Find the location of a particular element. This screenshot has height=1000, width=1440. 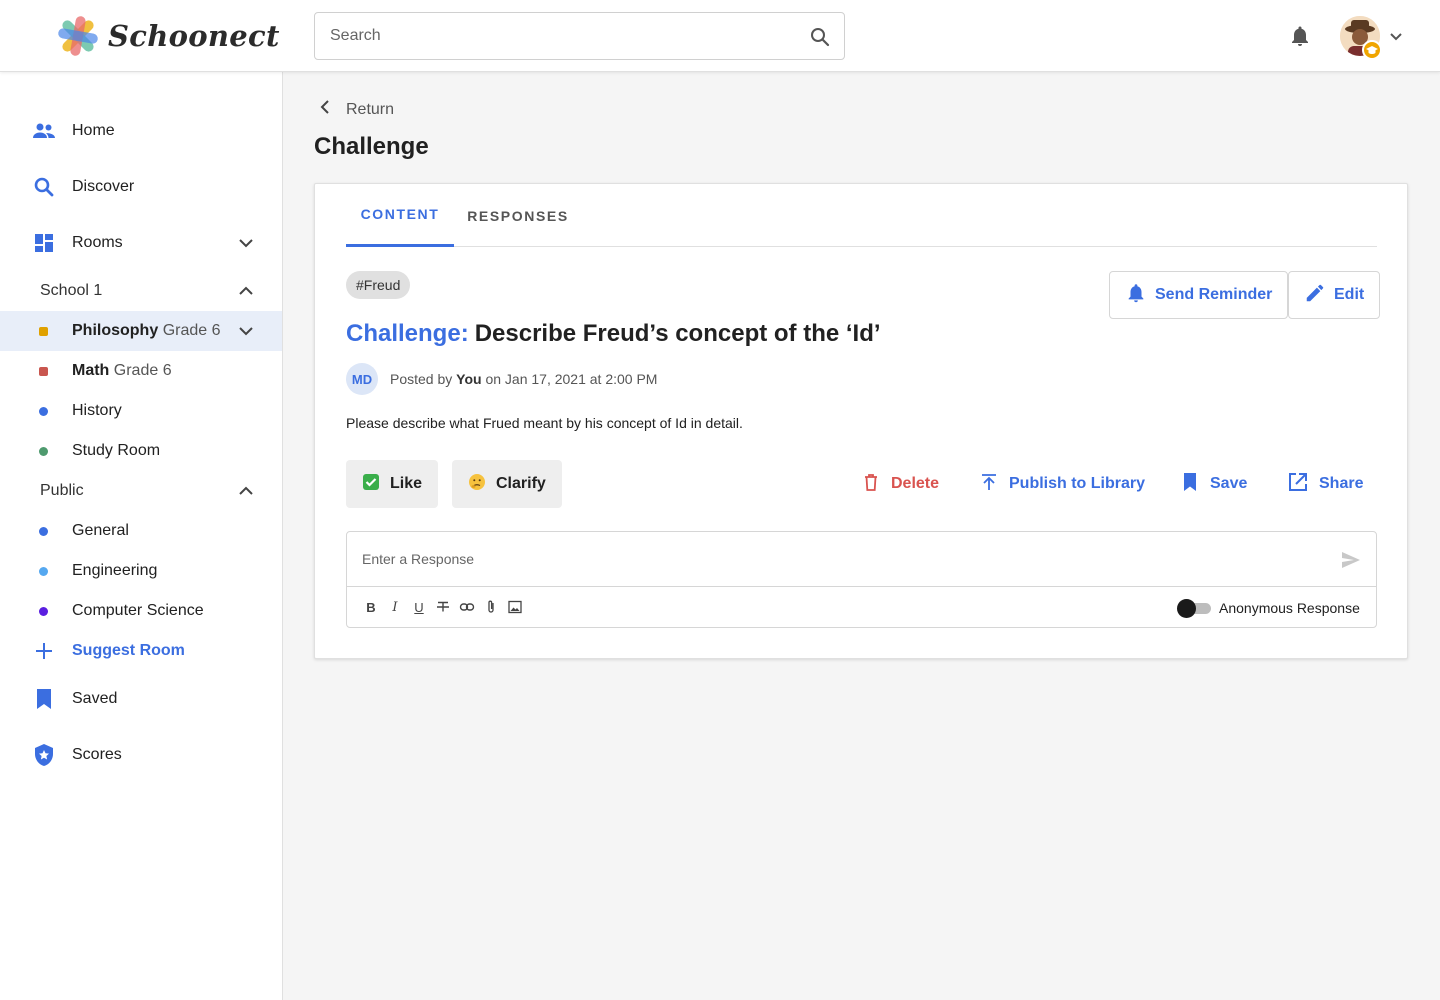

sidebar-room-philosophy: Philosophy Grade 6 is located at coordinates (141, 331).